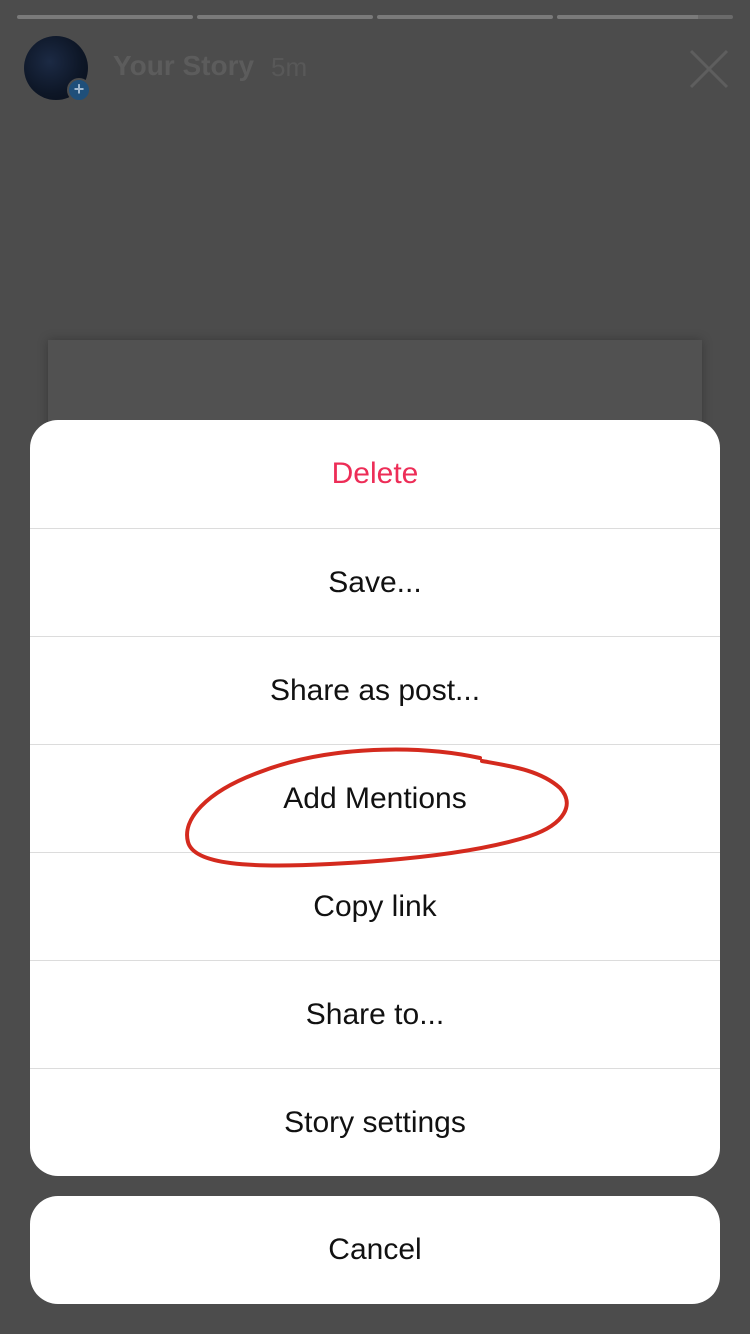 This screenshot has height=1334, width=750. I want to click on cancel-button: Cancel, so click(375, 1250).